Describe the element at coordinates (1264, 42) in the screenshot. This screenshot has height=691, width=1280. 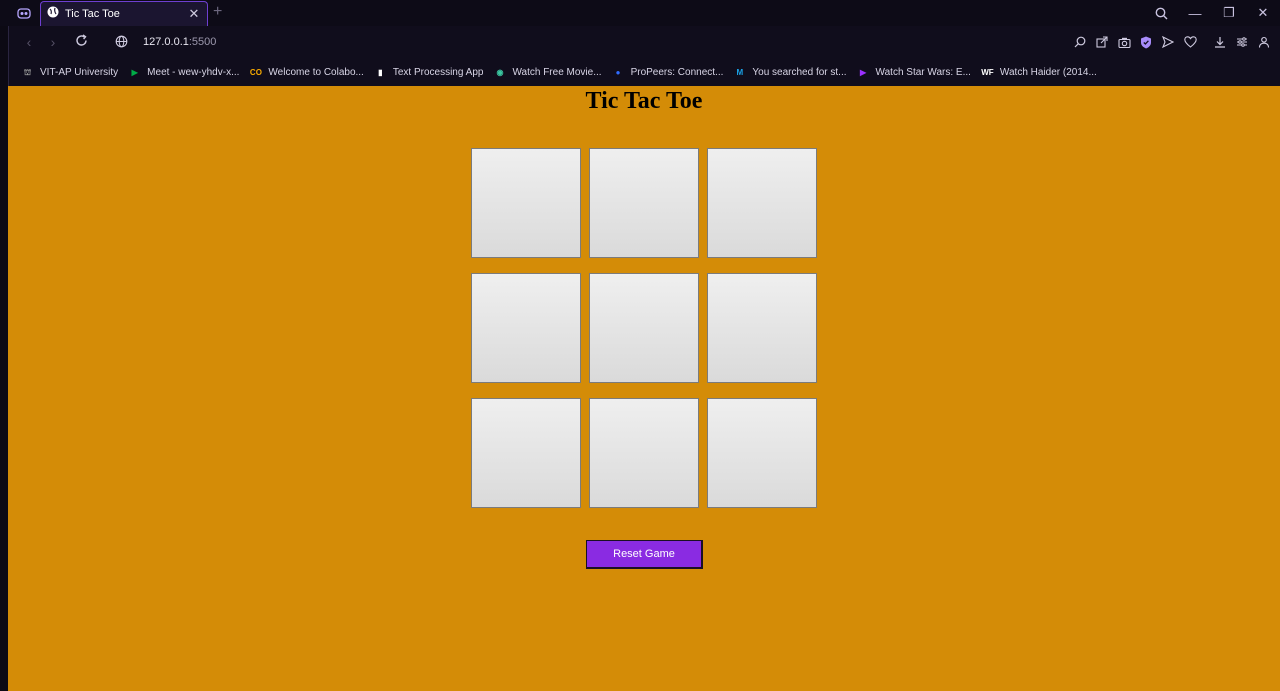
I see `profile-icon` at that location.